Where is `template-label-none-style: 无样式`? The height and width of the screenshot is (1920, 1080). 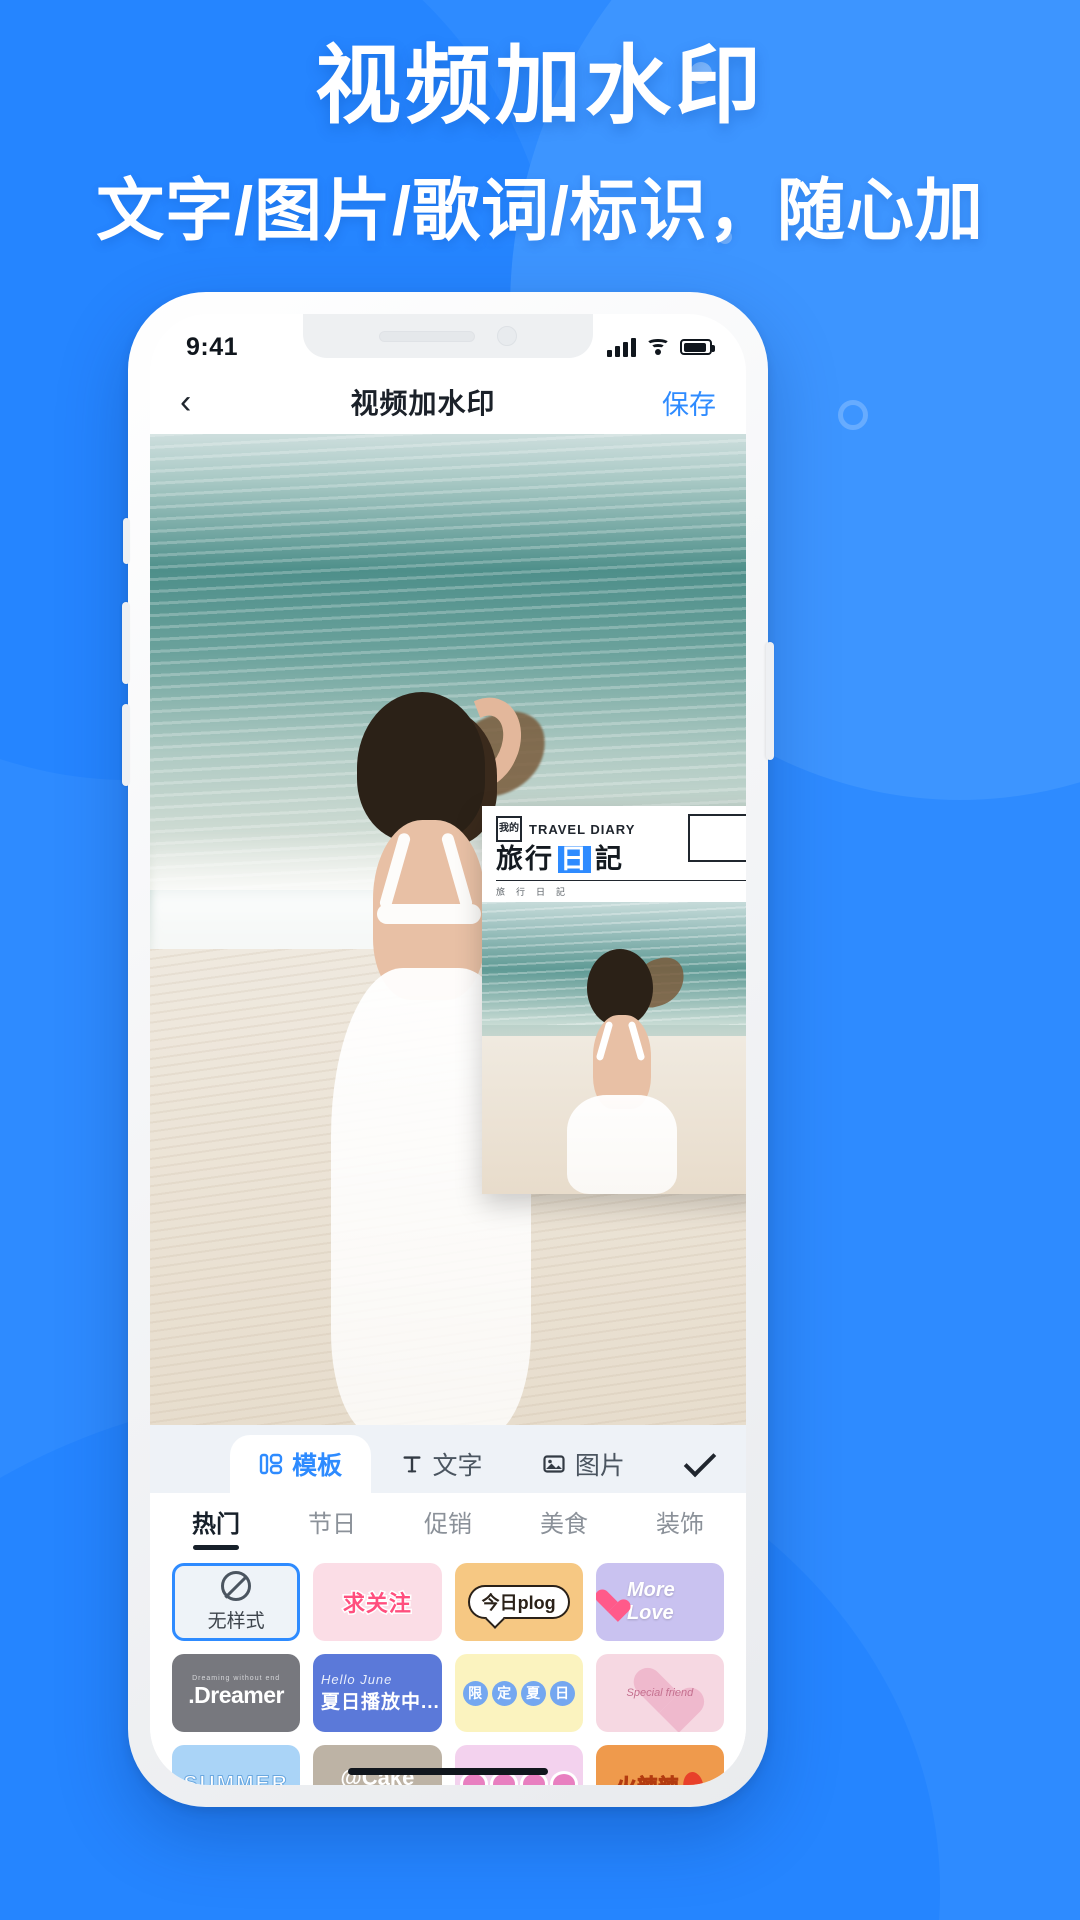
template-label-none-style: 无样式 is located at coordinates (236, 1621).